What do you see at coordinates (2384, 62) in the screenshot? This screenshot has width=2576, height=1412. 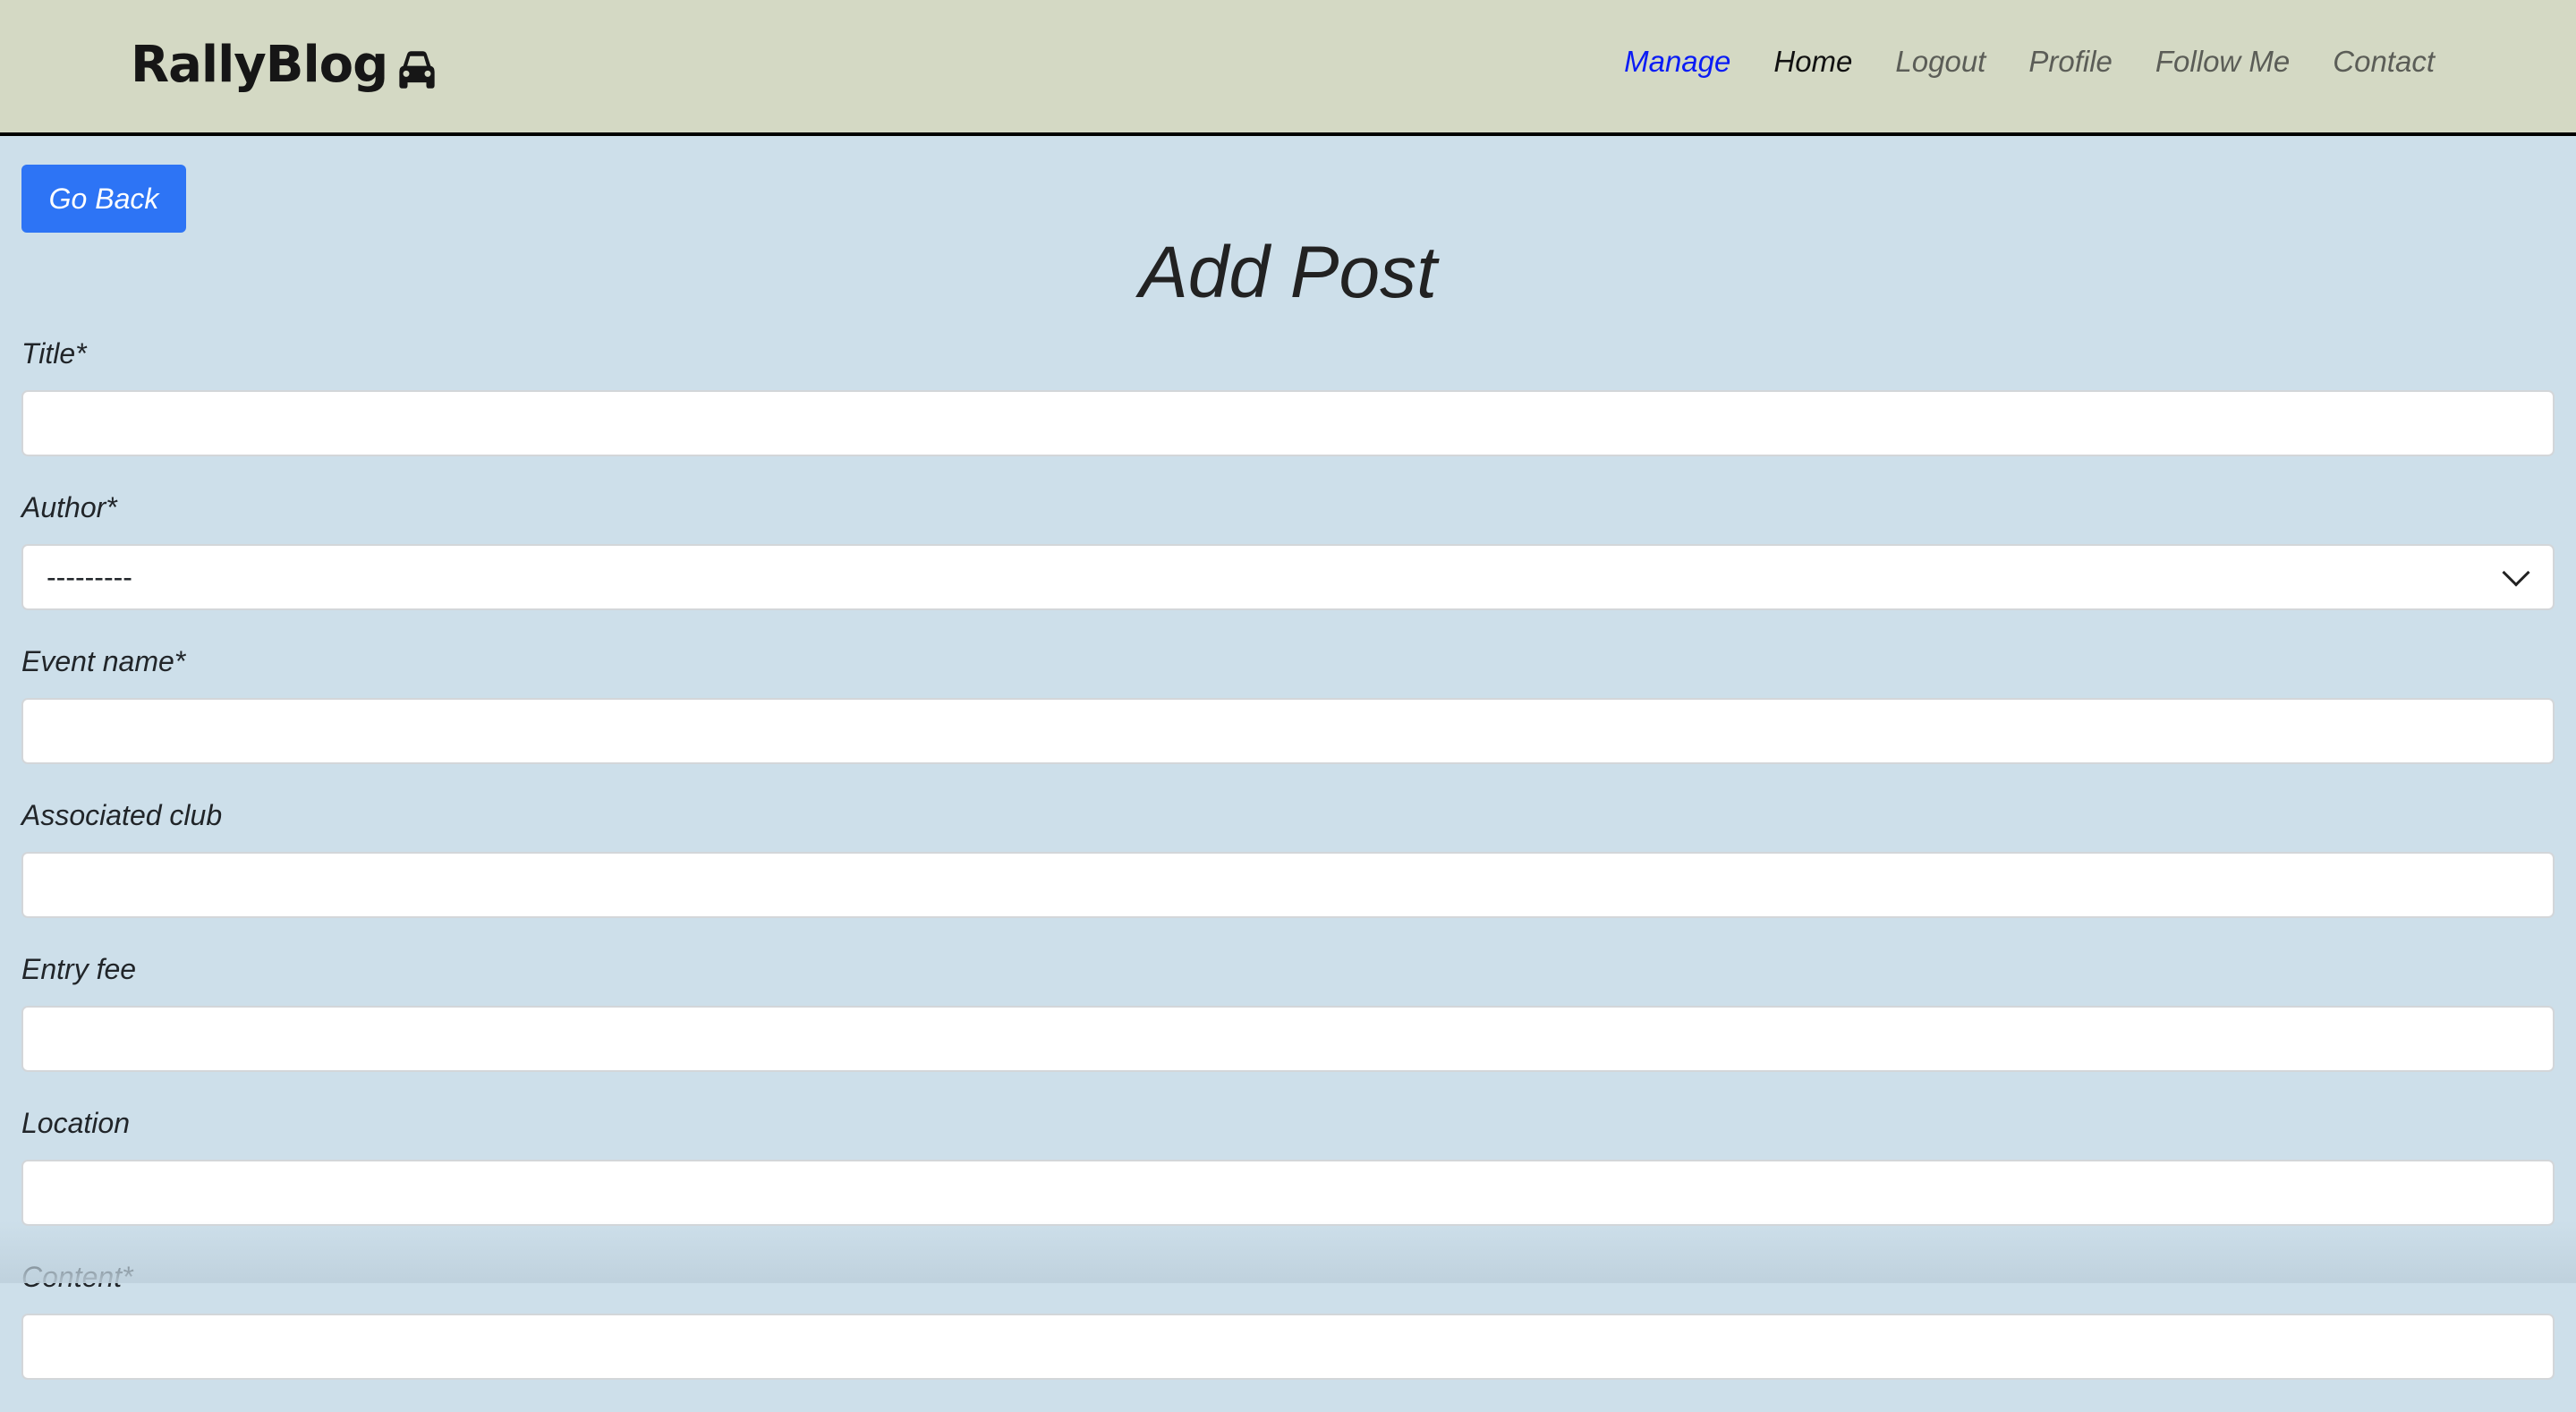 I see `nav-contact: Contact` at bounding box center [2384, 62].